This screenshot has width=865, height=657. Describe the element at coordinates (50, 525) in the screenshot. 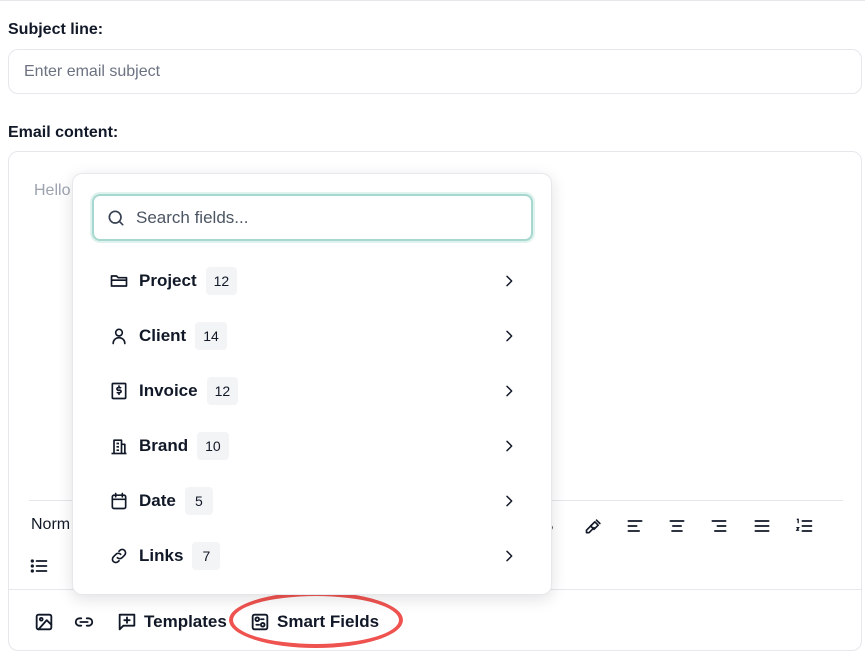

I see `text-style-select: Norm` at that location.